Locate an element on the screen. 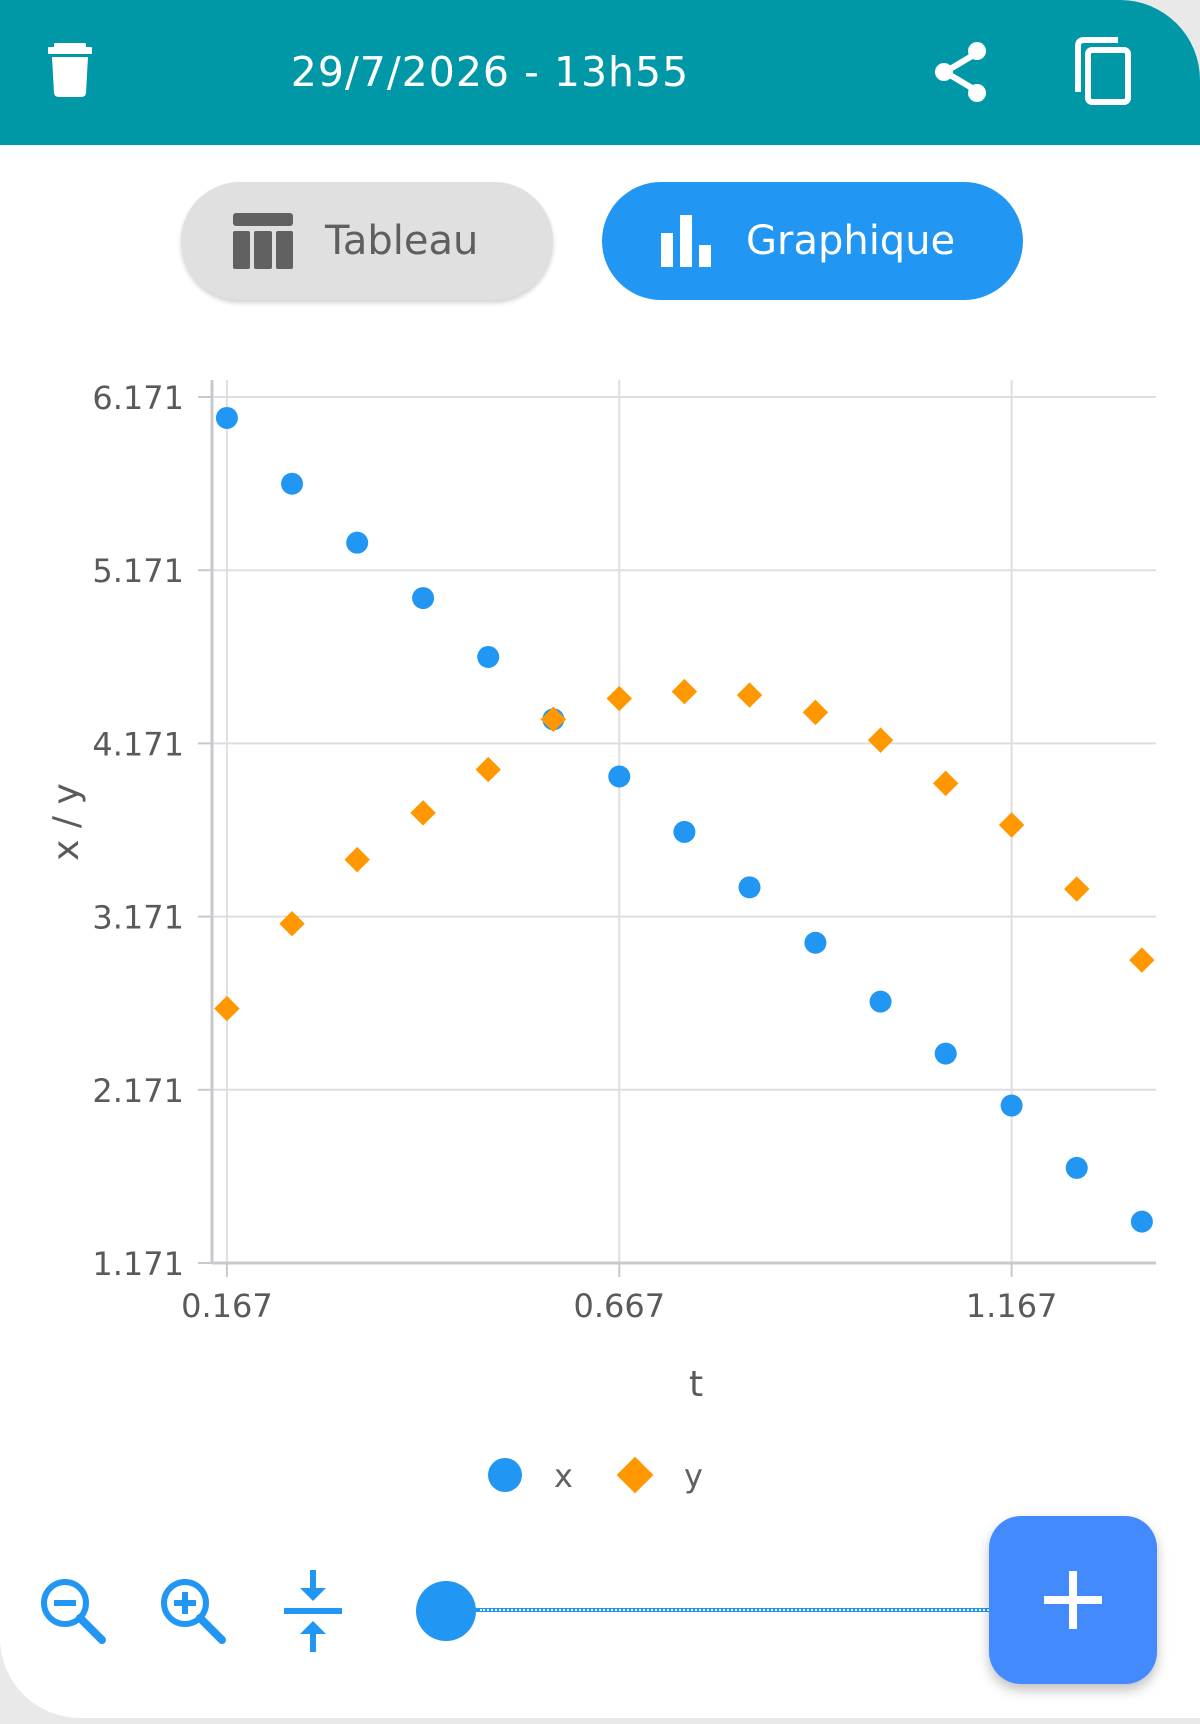 This screenshot has width=1200, height=1724. share-button is located at coordinates (961, 71).